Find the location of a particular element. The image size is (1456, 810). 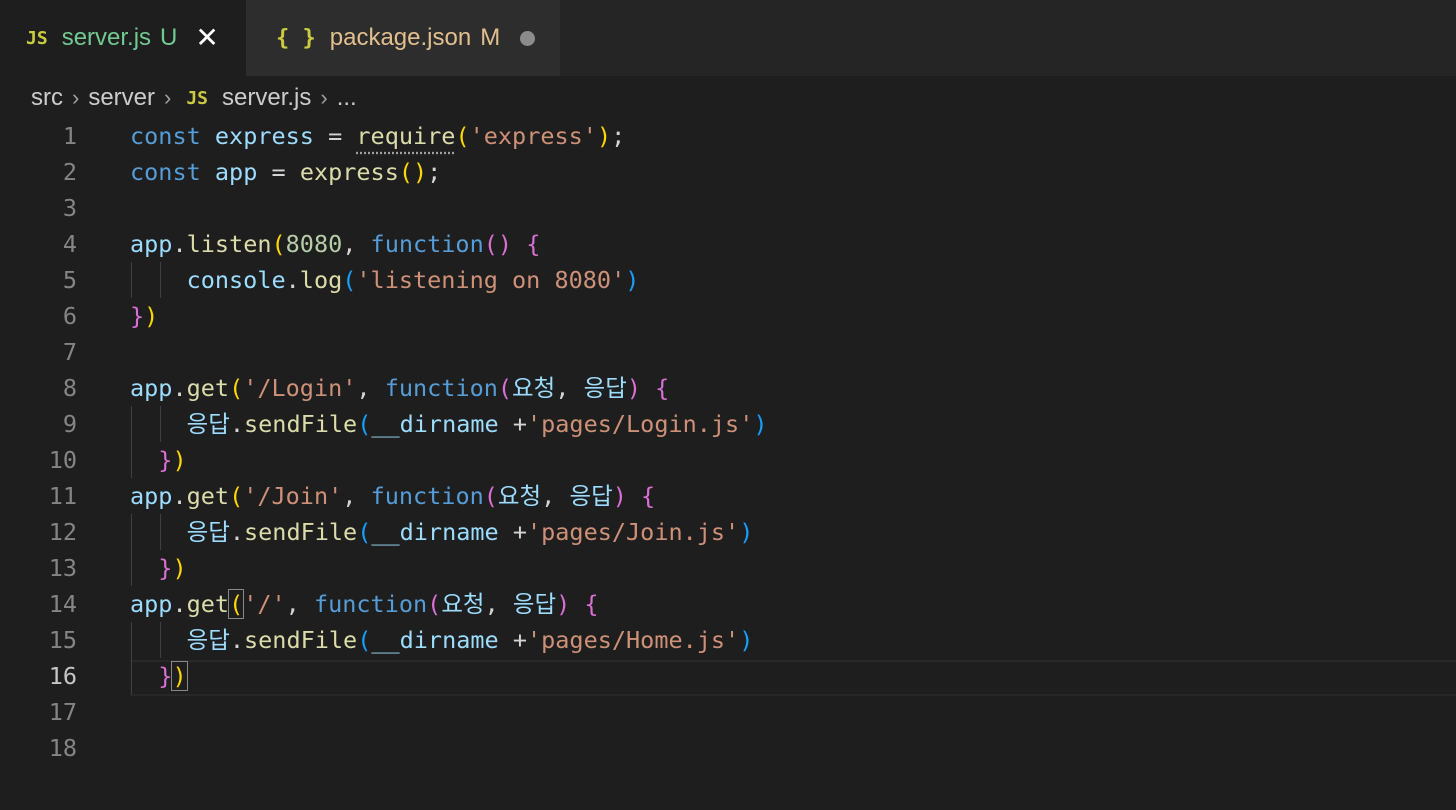

code-text: 응답.sendFile(__dirname +'pages/Login.js') is located at coordinates (449, 424).